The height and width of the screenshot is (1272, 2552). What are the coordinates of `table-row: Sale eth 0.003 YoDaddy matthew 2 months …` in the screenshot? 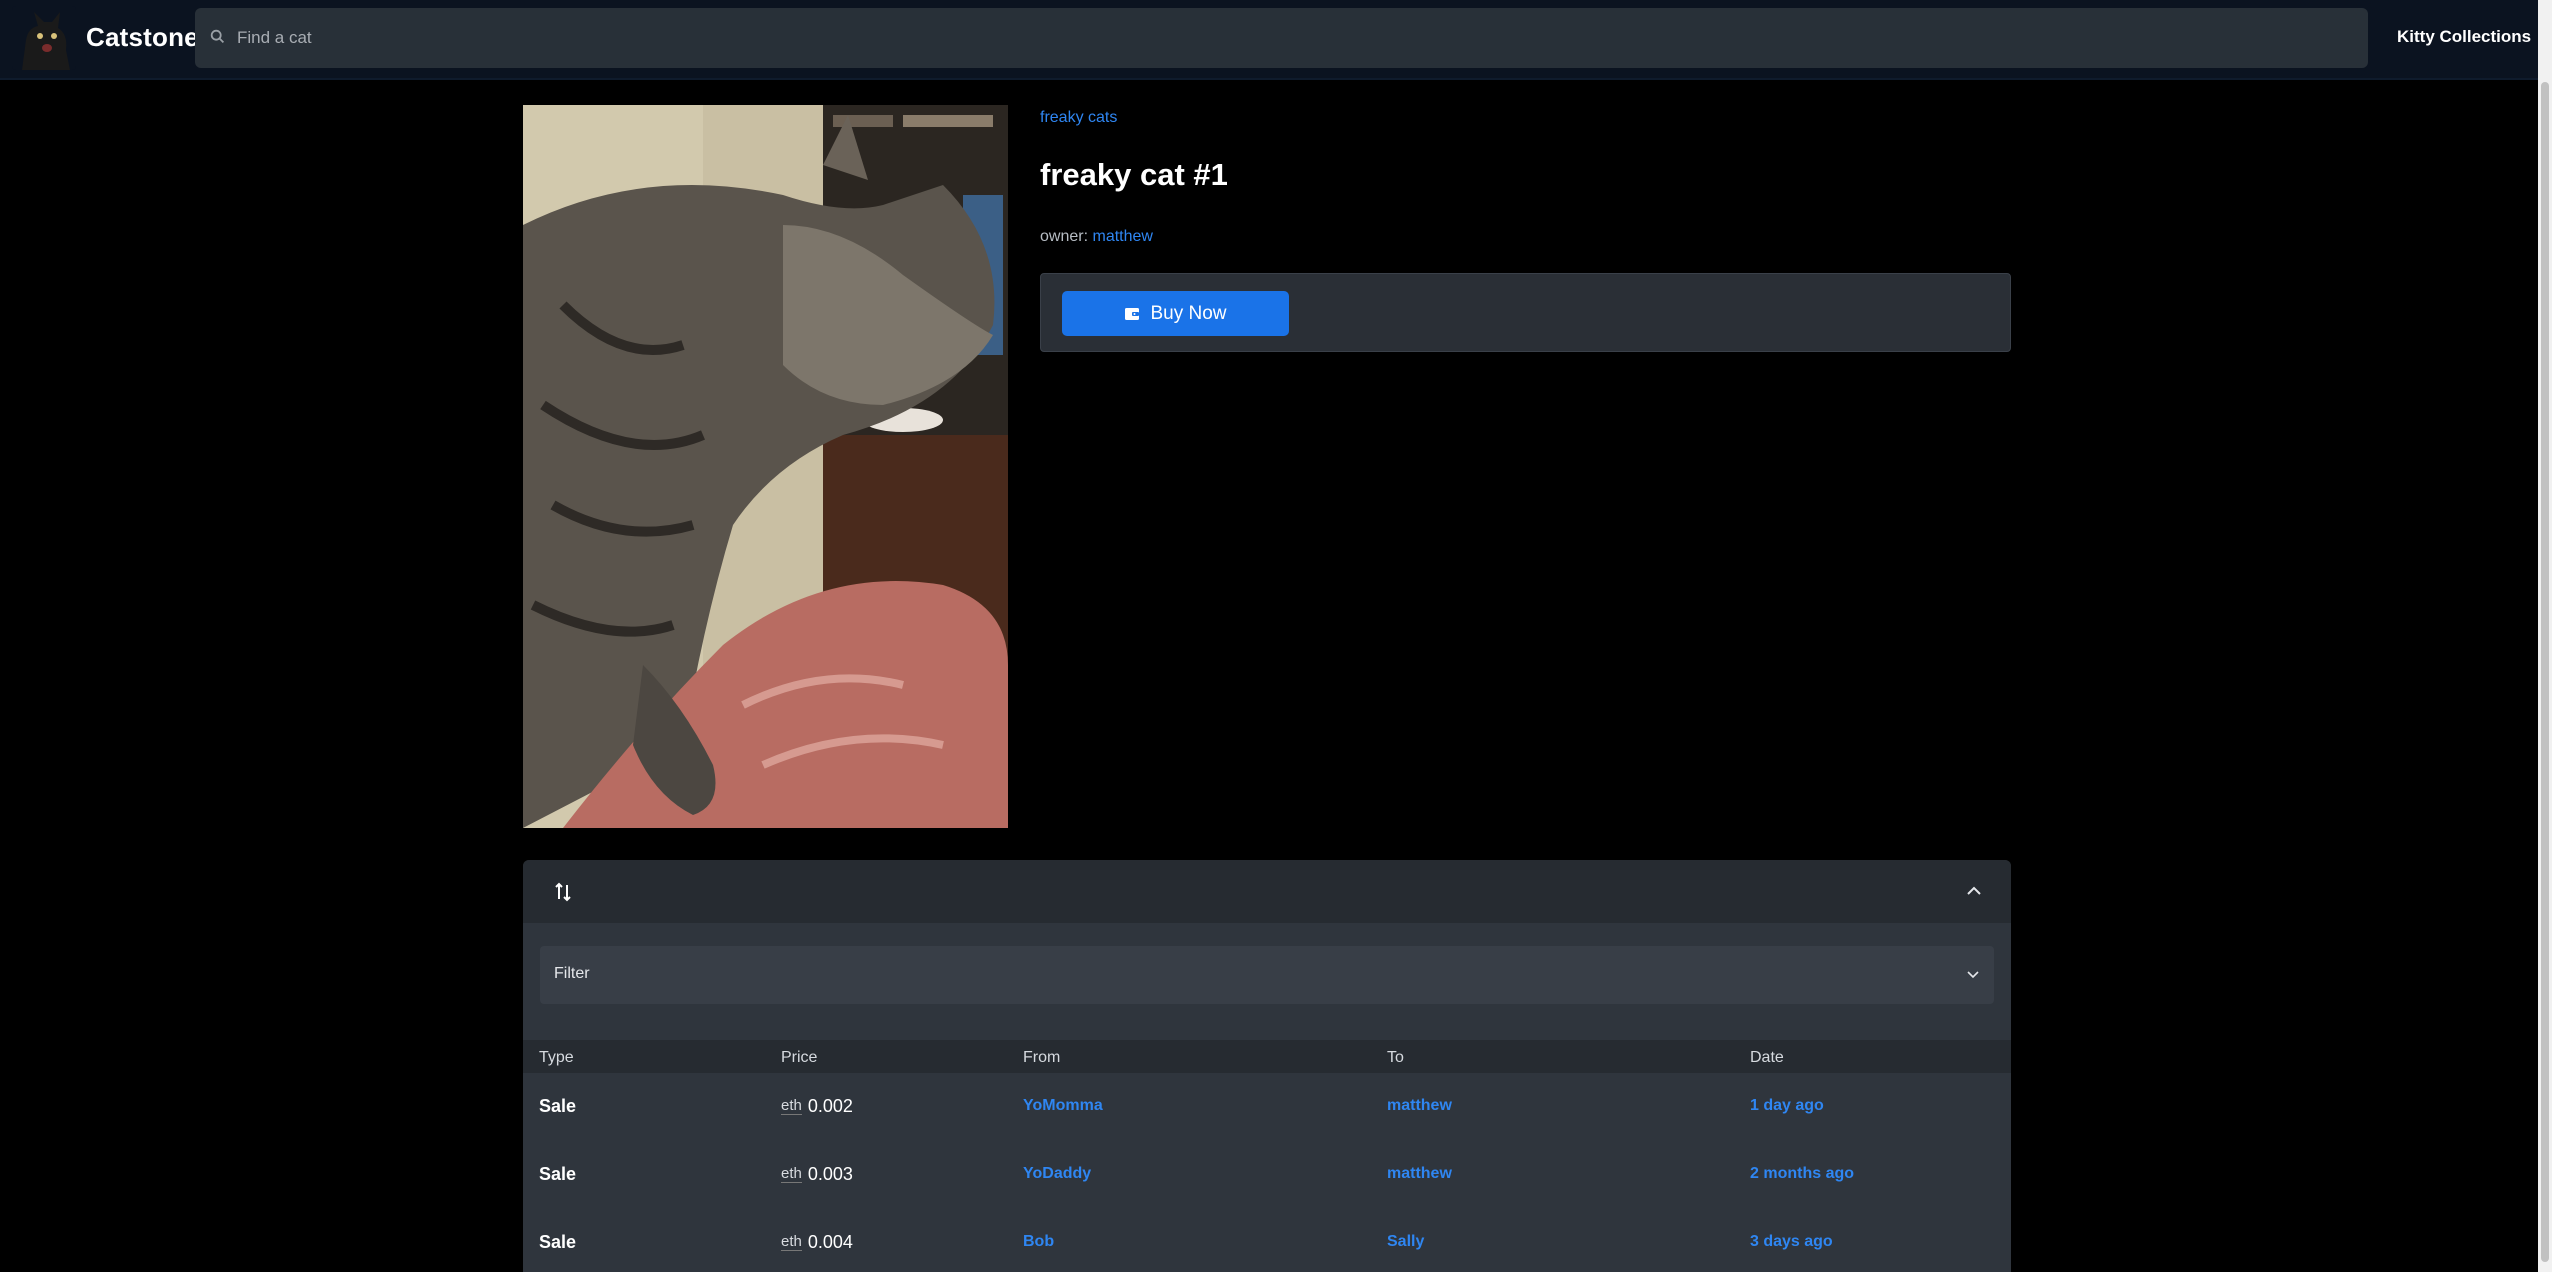 It's located at (1267, 1175).